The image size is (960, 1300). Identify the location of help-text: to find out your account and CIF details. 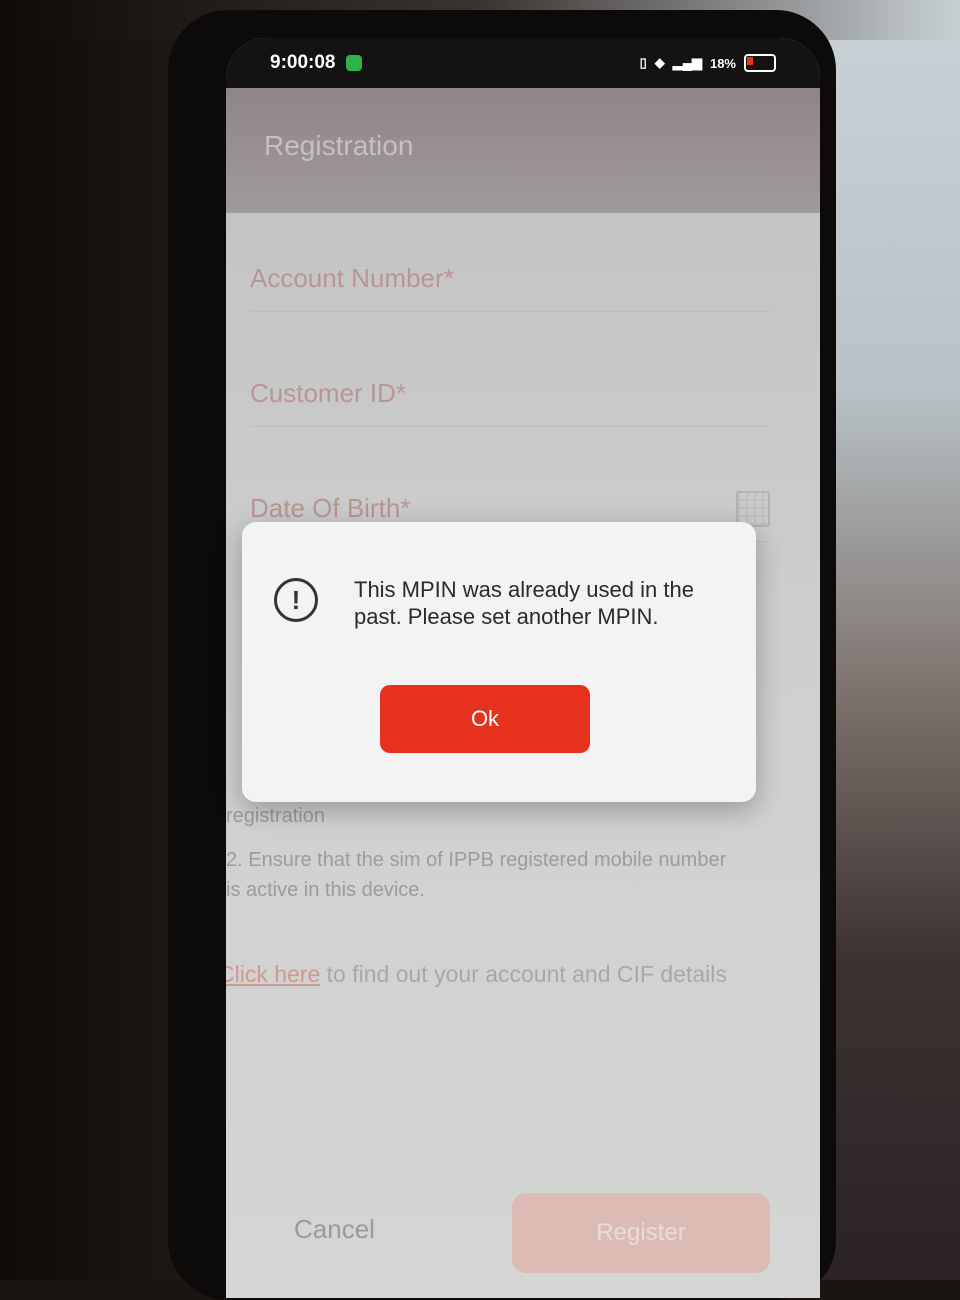
(523, 974).